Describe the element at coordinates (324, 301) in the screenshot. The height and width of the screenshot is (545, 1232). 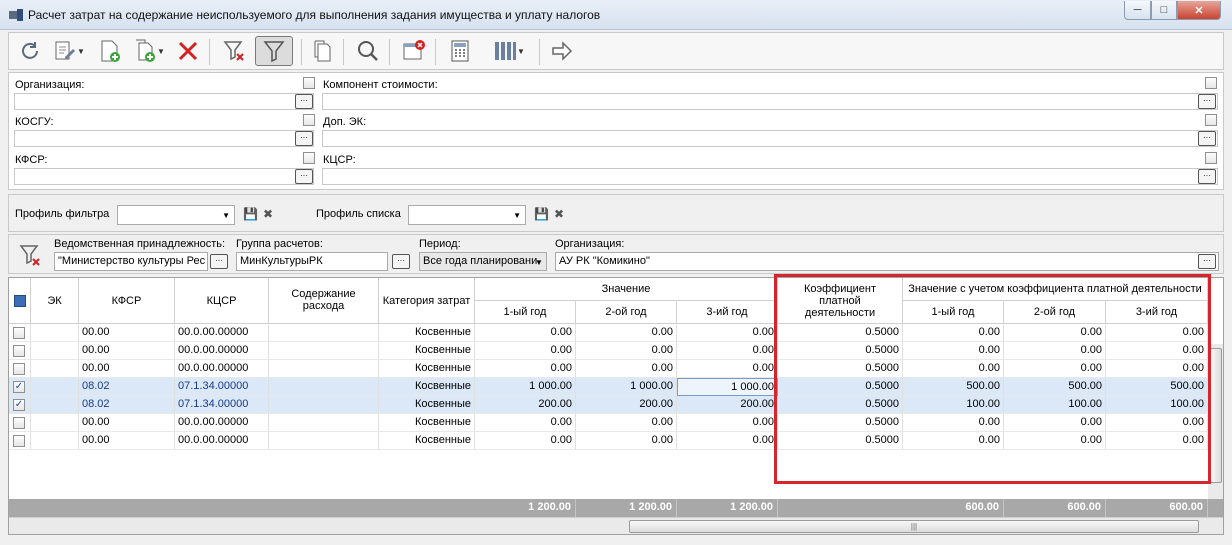
I see `header-content: Содержание расхода` at that location.